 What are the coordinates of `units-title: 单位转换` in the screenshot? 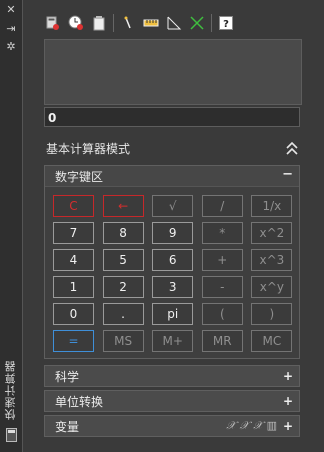 It's located at (79, 401).